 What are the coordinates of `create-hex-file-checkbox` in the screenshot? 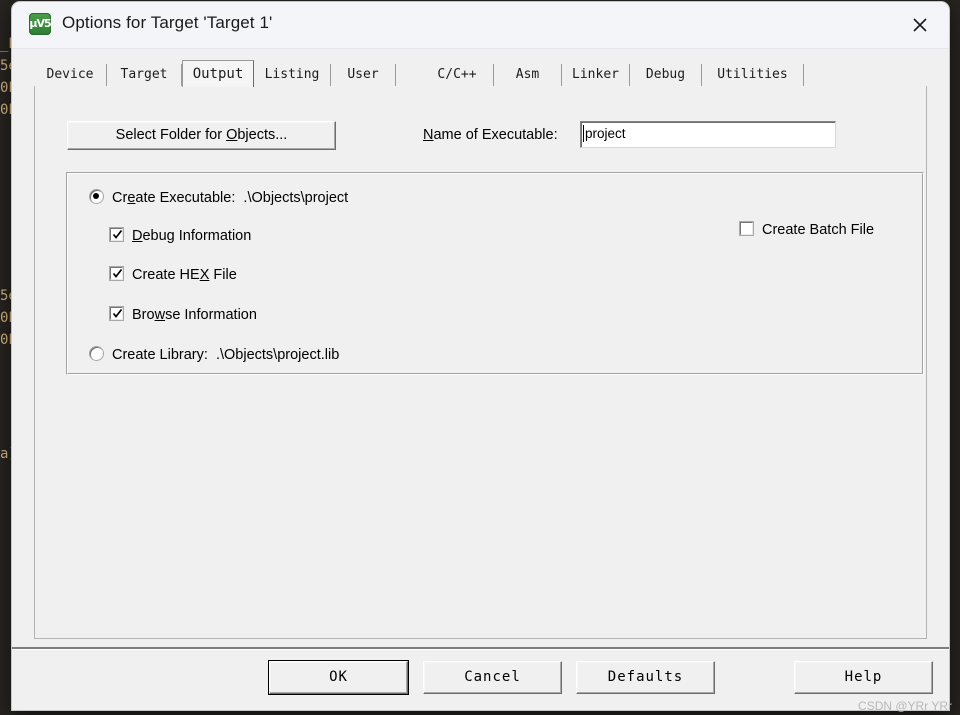 It's located at (116, 273).